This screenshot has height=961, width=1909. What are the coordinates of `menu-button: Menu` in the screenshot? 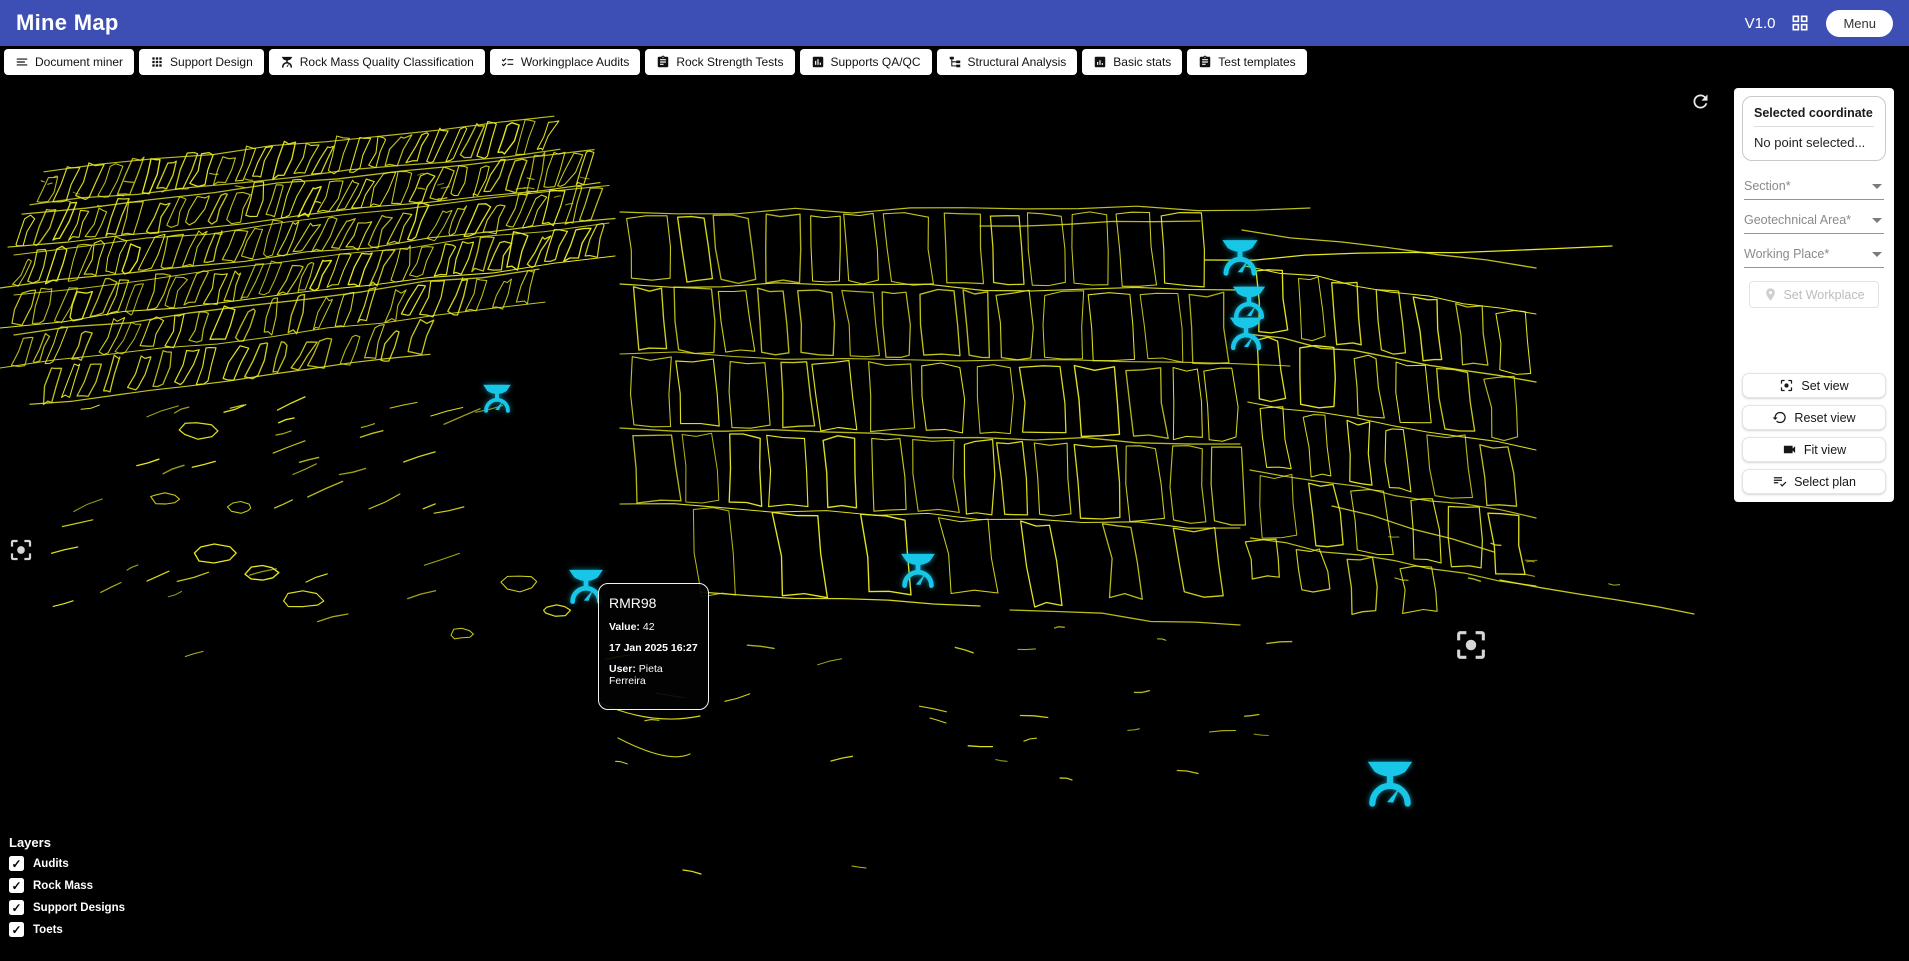 It's located at (1859, 23).